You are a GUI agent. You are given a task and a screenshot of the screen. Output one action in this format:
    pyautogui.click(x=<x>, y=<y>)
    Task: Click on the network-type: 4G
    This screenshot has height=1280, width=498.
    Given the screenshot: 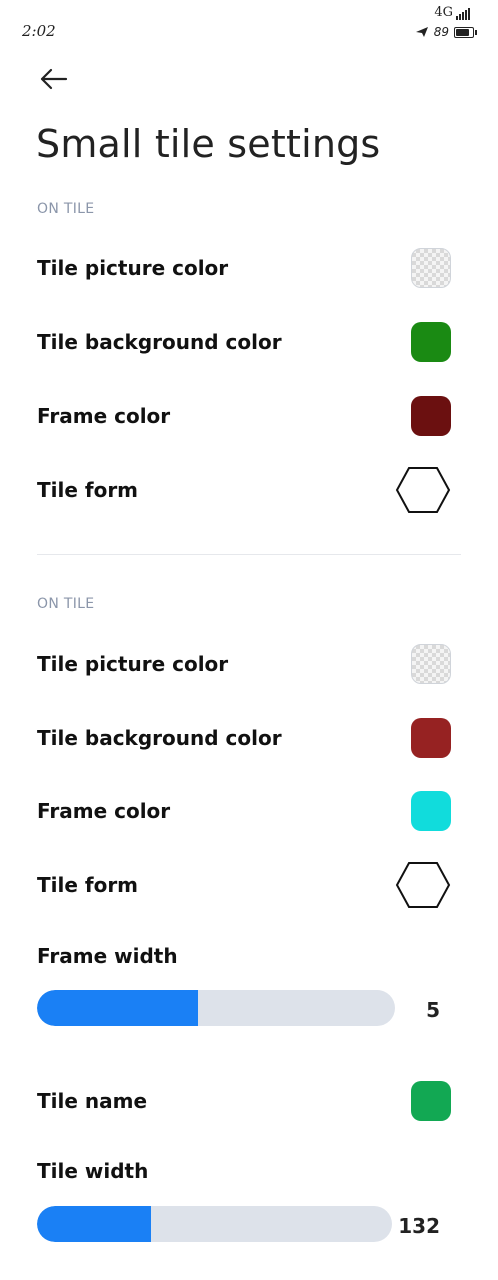 What is the action you would take?
    pyautogui.click(x=443, y=12)
    